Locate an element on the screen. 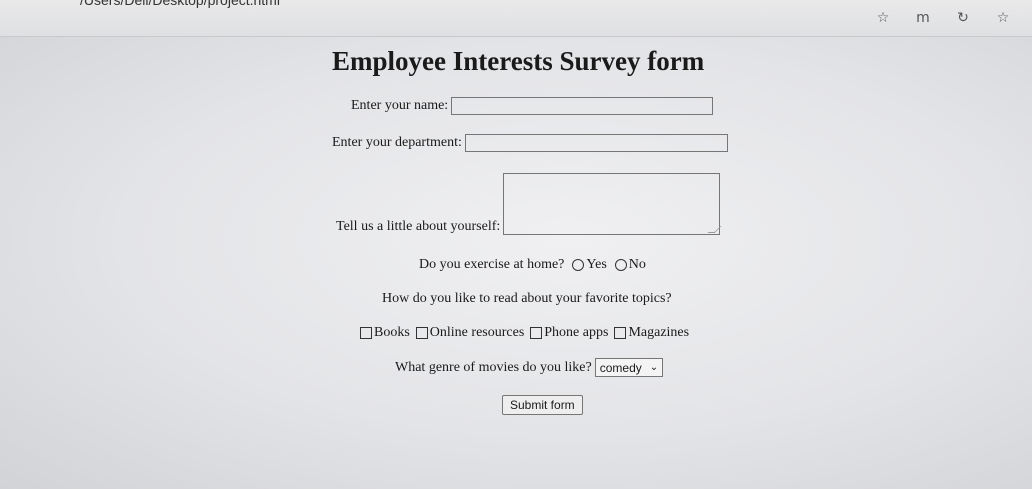  favorite-icon: ☆ is located at coordinates (1003, 18).